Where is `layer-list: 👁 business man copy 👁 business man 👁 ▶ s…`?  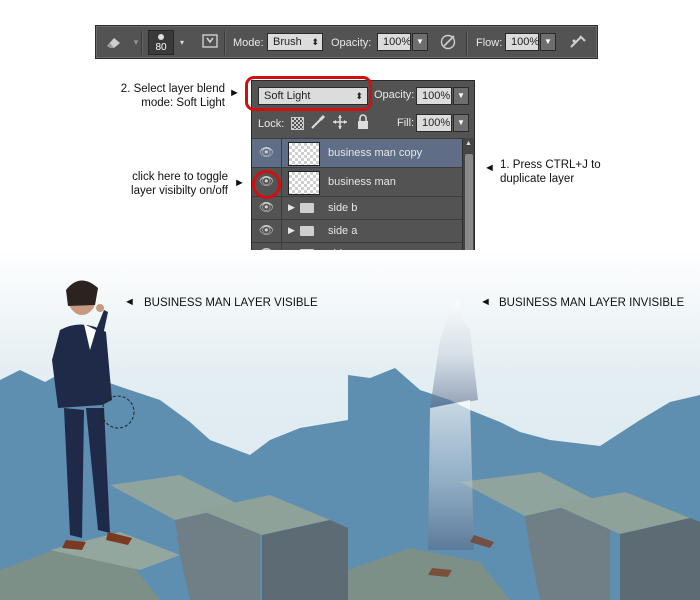
layer-list: 👁 business man copy 👁 business man 👁 ▶ s… is located at coordinates (363, 202).